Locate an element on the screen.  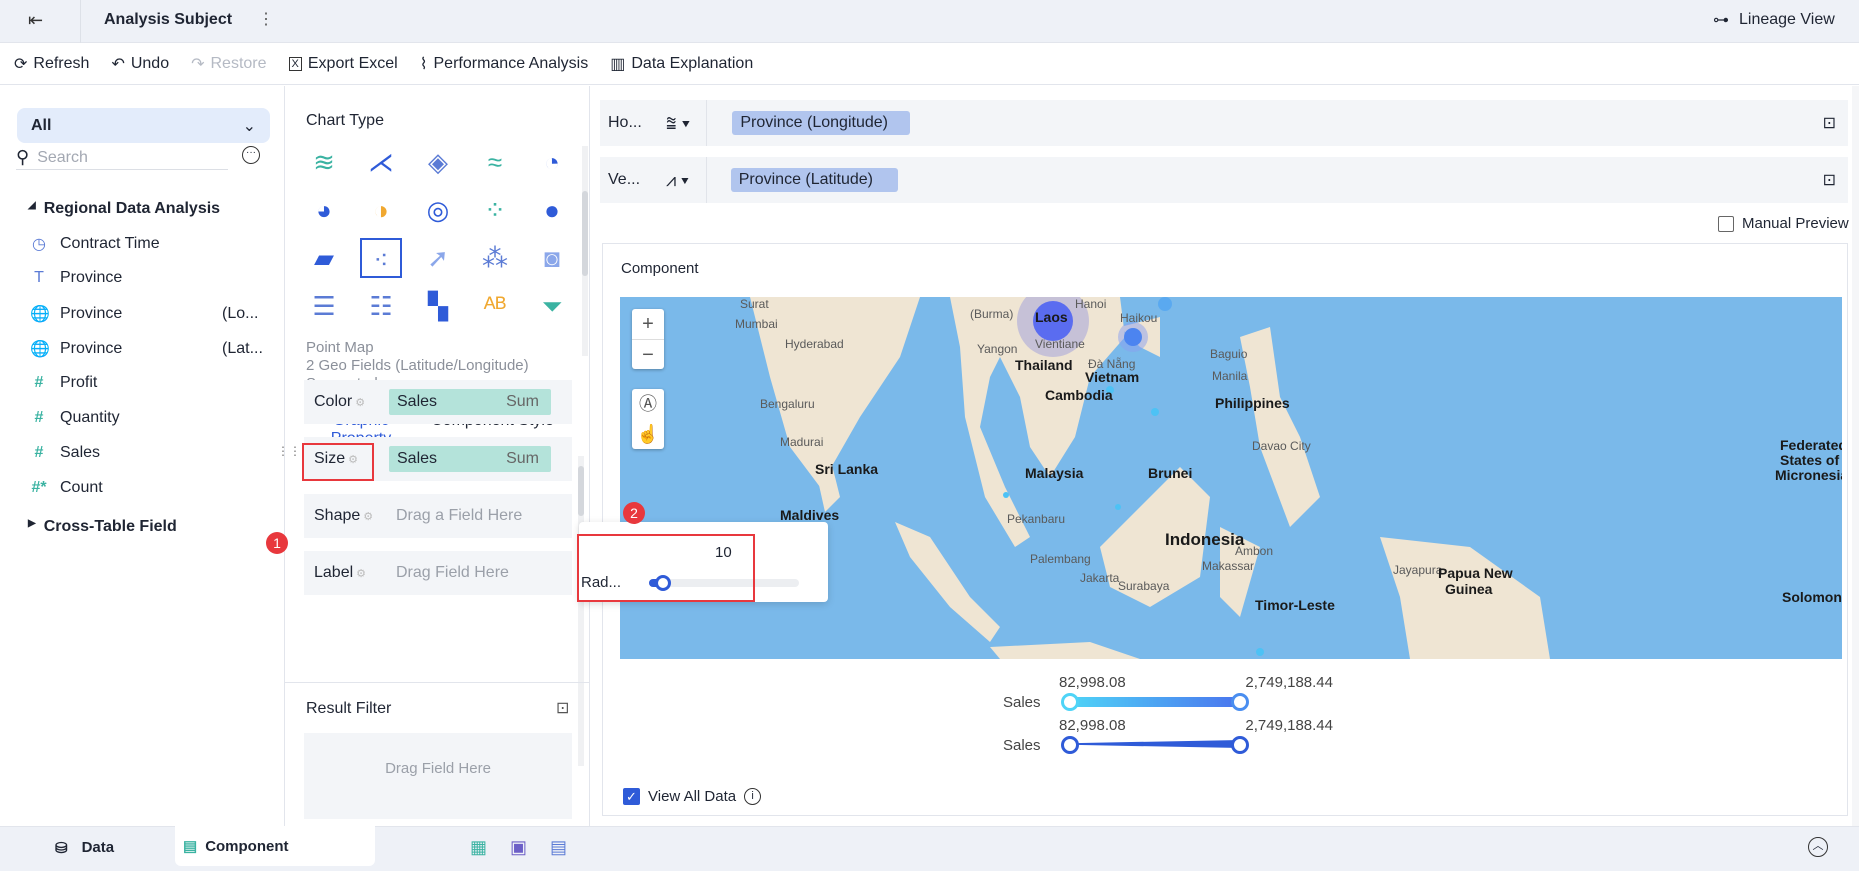
exit-icon: ⇤ is located at coordinates (35, 20).